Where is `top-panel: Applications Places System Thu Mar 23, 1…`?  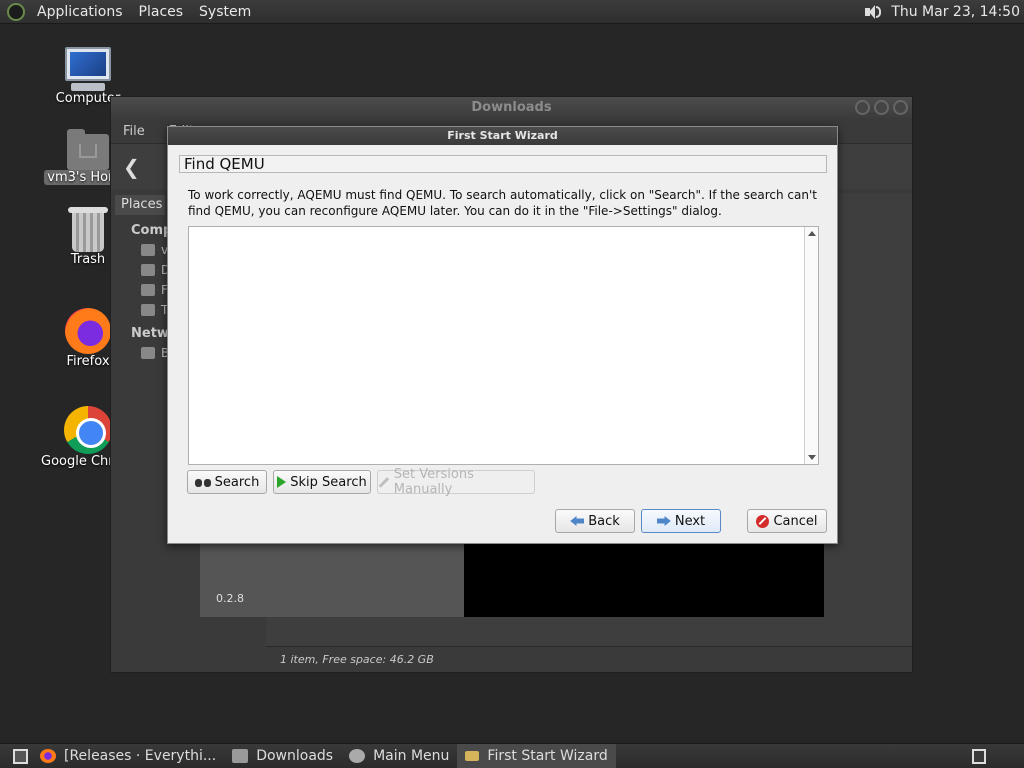
top-panel: Applications Places System Thu Mar 23, 1… is located at coordinates (512, 12).